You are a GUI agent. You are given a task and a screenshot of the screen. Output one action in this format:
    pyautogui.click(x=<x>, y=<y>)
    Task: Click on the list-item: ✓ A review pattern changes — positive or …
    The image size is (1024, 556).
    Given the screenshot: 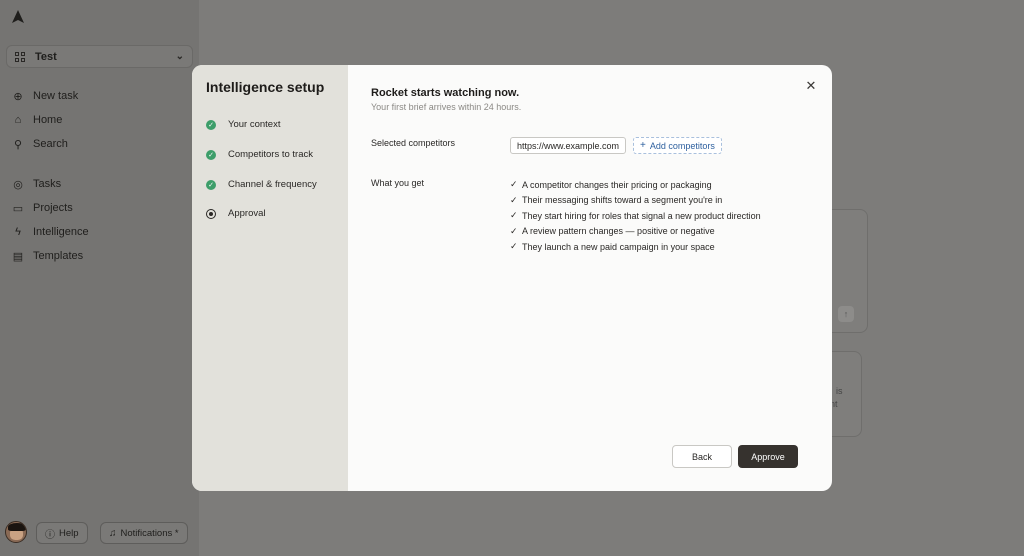 What is the action you would take?
    pyautogui.click(x=635, y=232)
    